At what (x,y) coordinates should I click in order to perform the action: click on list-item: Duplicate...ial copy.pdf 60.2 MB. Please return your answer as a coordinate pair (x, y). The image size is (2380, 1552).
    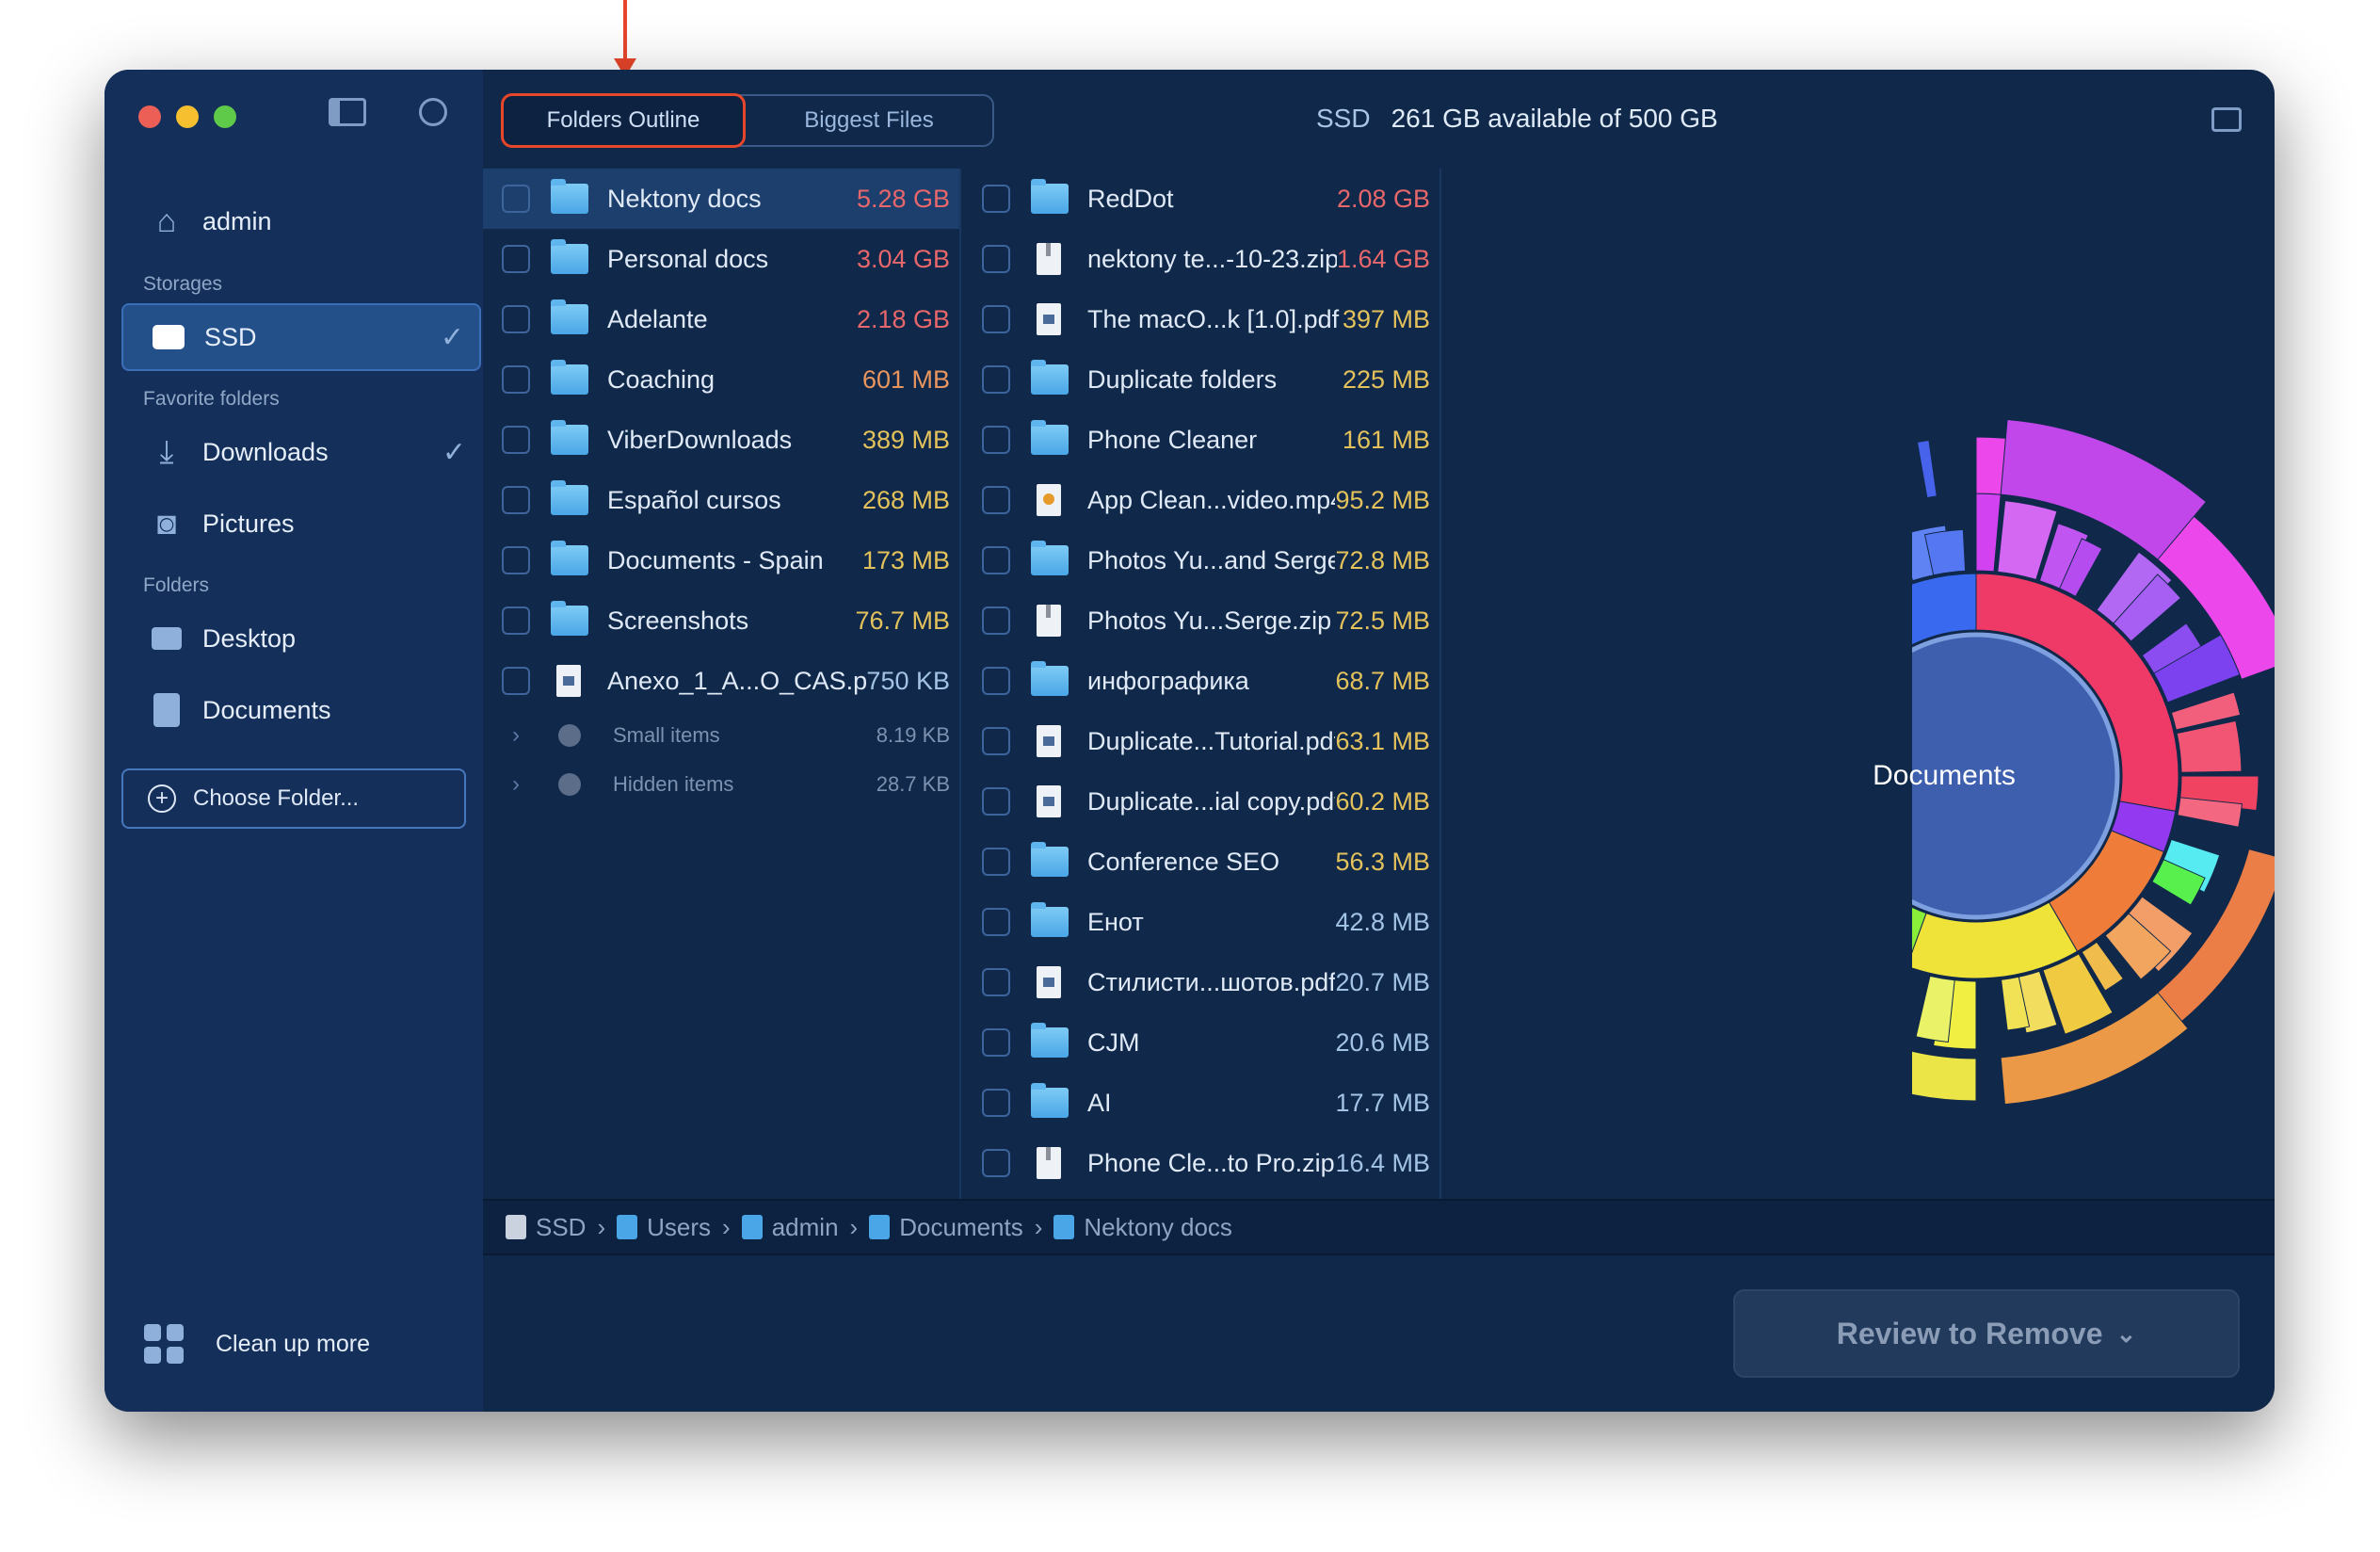
    Looking at the image, I should click on (1201, 801).